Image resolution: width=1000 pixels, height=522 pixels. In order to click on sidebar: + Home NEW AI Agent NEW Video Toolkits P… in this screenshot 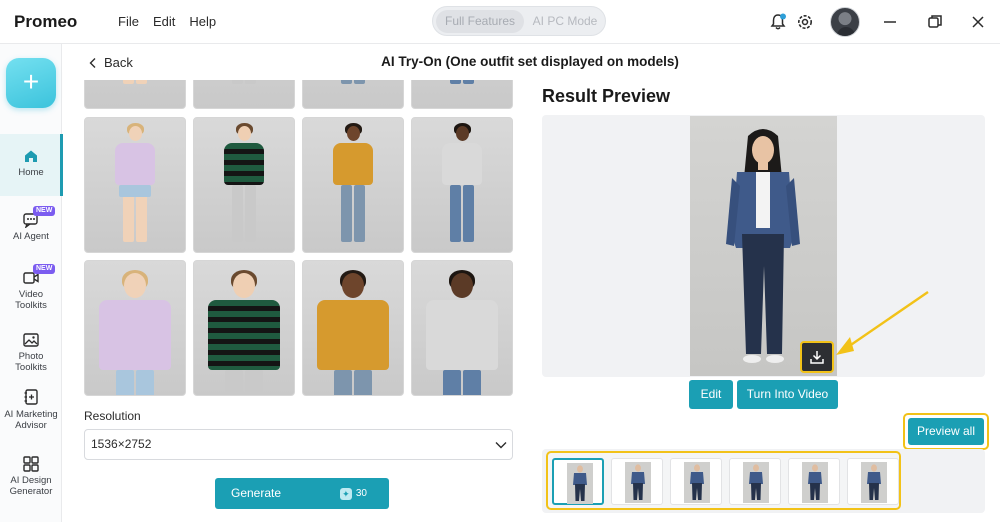, I will do `click(31, 283)`.